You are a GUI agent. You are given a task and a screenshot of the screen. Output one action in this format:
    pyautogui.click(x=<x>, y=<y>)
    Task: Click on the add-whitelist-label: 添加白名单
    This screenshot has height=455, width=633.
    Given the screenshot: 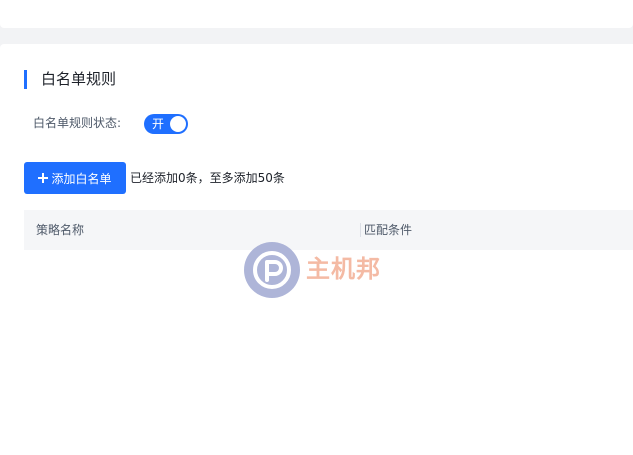 What is the action you would take?
    pyautogui.click(x=81, y=178)
    